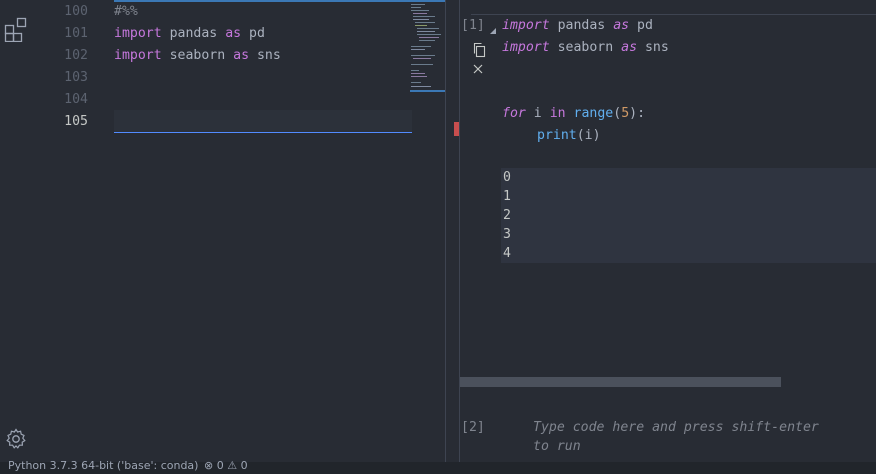  Describe the element at coordinates (625, 113) in the screenshot. I see `number-literal: 5` at that location.